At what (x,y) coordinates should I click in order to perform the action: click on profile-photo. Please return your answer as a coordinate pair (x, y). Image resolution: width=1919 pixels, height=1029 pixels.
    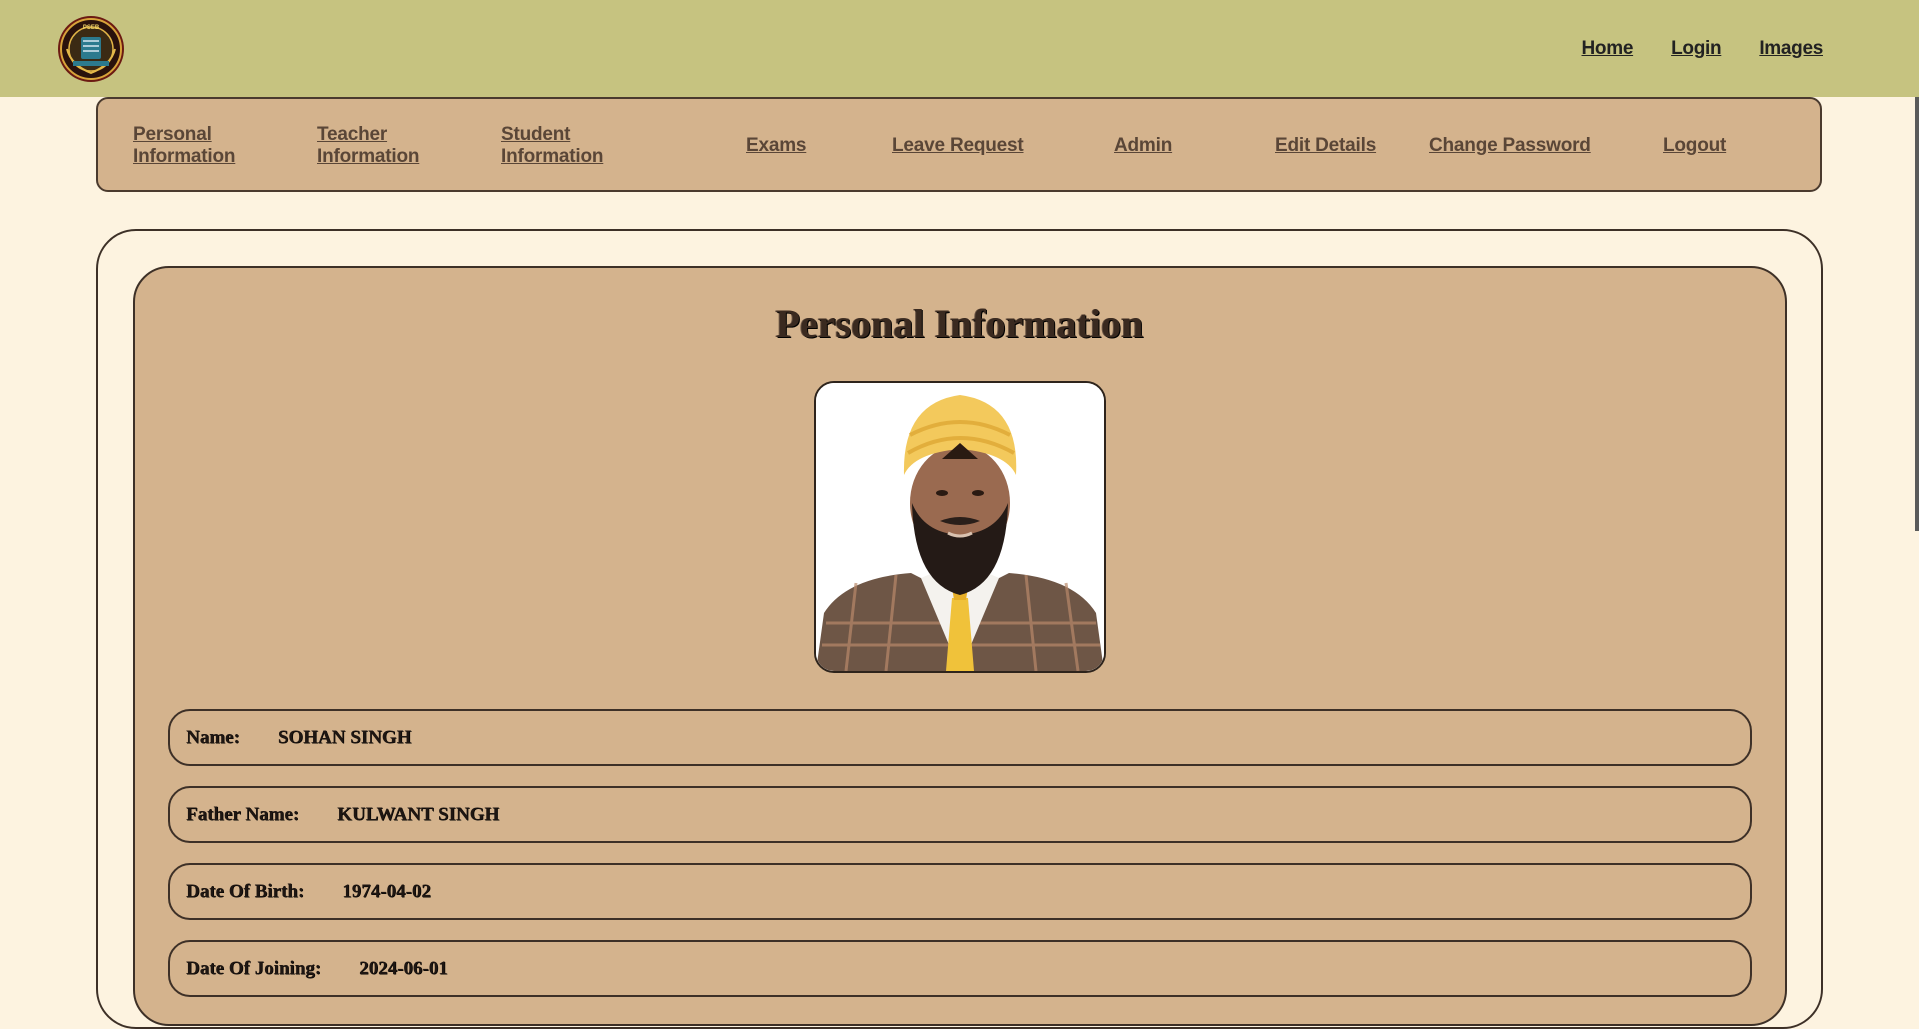
    Looking at the image, I should click on (960, 527).